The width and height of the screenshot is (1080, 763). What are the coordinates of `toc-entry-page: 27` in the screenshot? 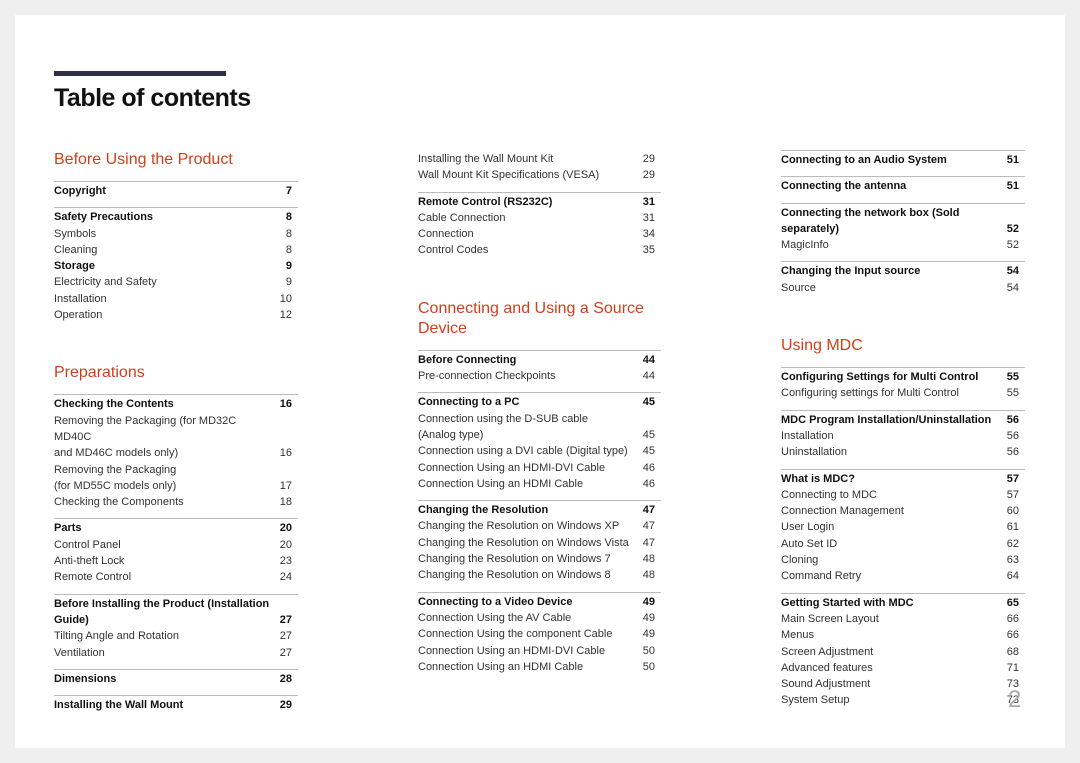 It's located at (285, 619).